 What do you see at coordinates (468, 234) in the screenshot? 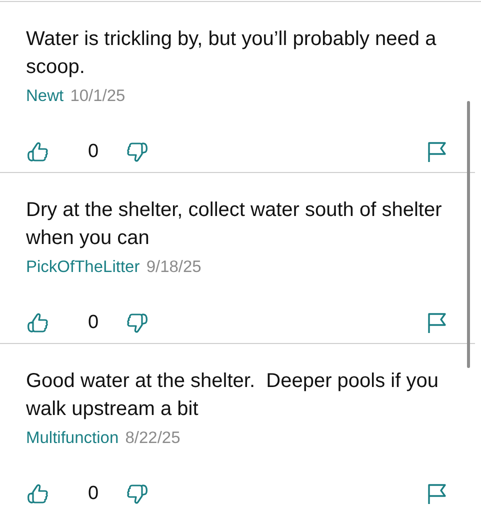
I see `scrollbar` at bounding box center [468, 234].